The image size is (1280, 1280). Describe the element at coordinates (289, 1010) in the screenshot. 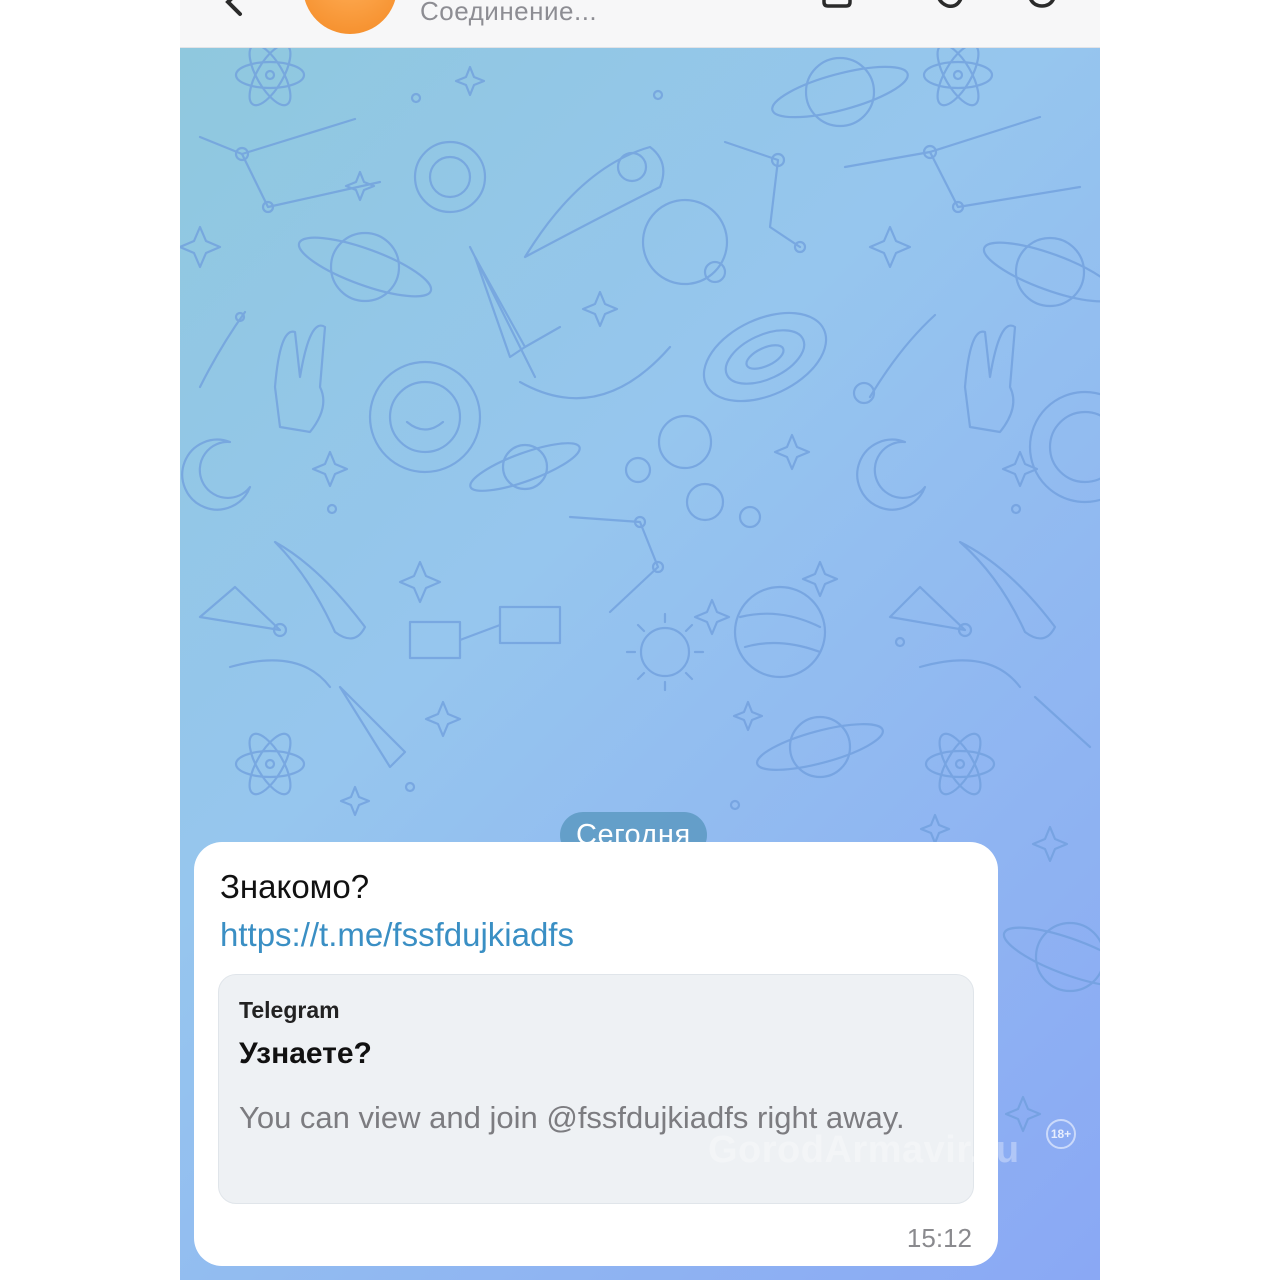

I see `preview-site-name: Telegram` at that location.